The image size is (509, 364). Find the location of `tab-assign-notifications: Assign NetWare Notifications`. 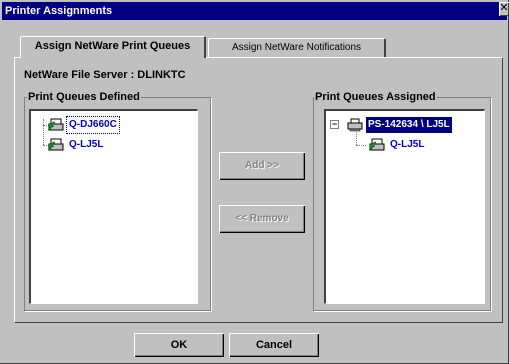

tab-assign-notifications: Assign NetWare Notifications is located at coordinates (297, 48).